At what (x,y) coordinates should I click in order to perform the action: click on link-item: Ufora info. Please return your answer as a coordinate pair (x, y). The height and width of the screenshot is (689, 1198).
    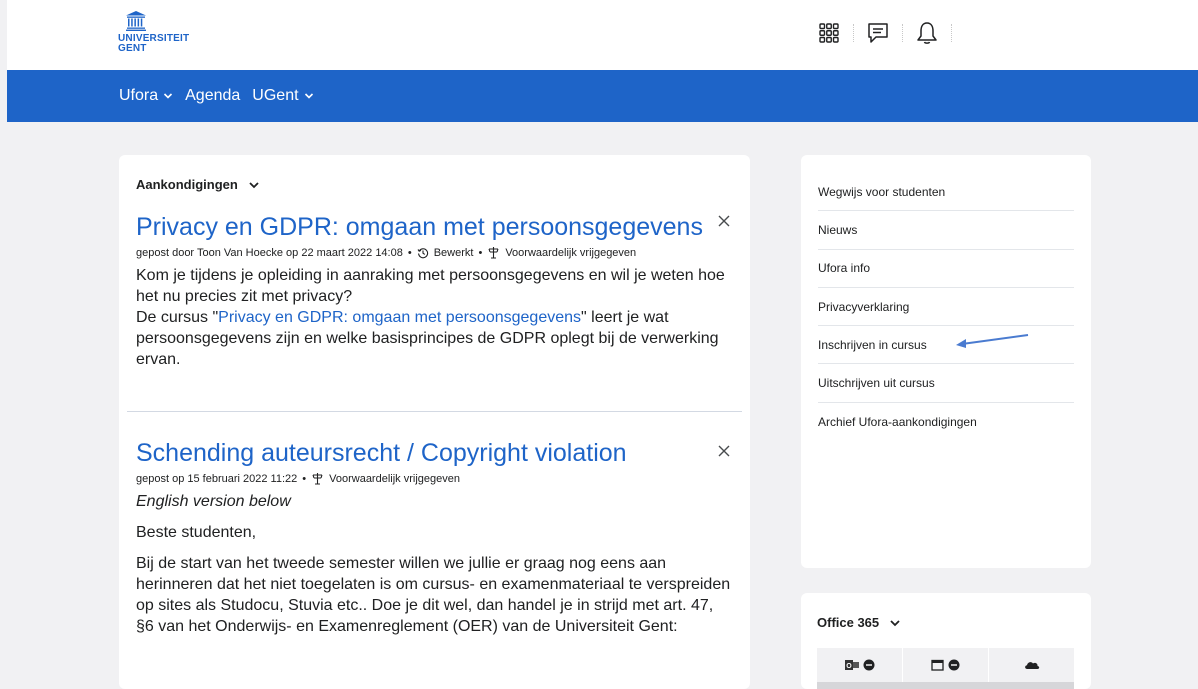
    Looking at the image, I should click on (946, 269).